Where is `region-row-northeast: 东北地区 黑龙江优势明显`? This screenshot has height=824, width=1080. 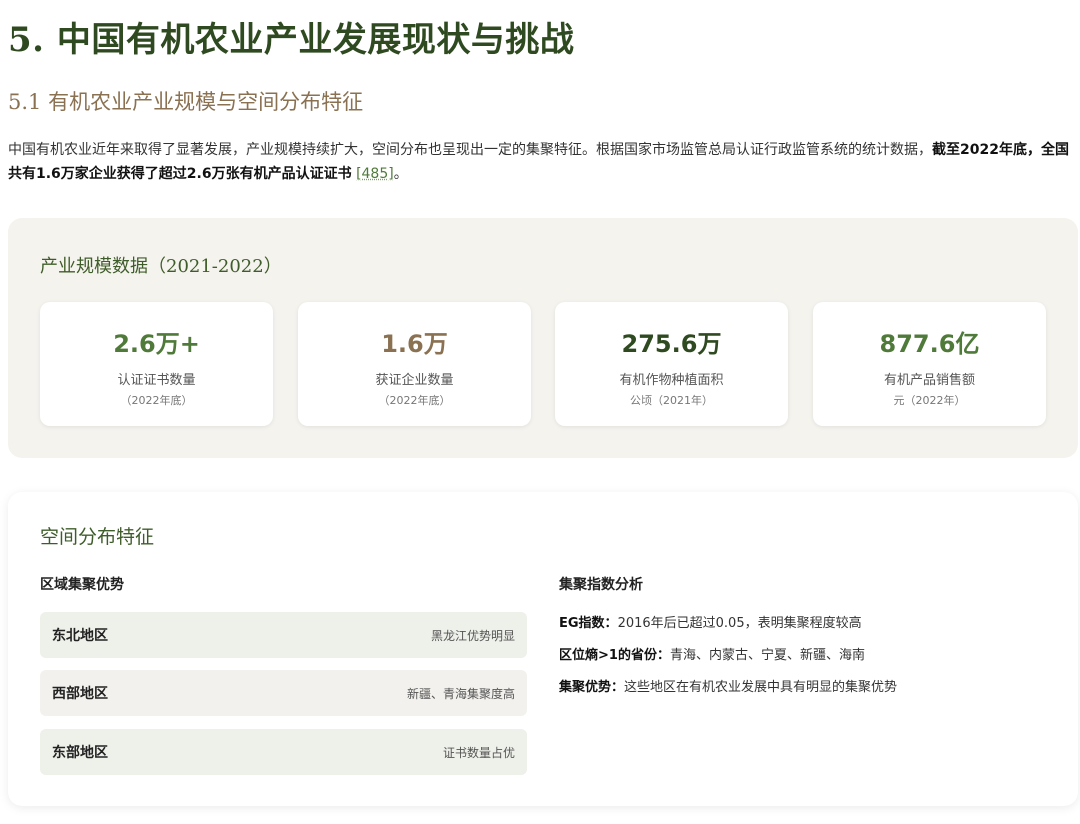
region-row-northeast: 东北地区 黑龙江优势明显 is located at coordinates (283, 635).